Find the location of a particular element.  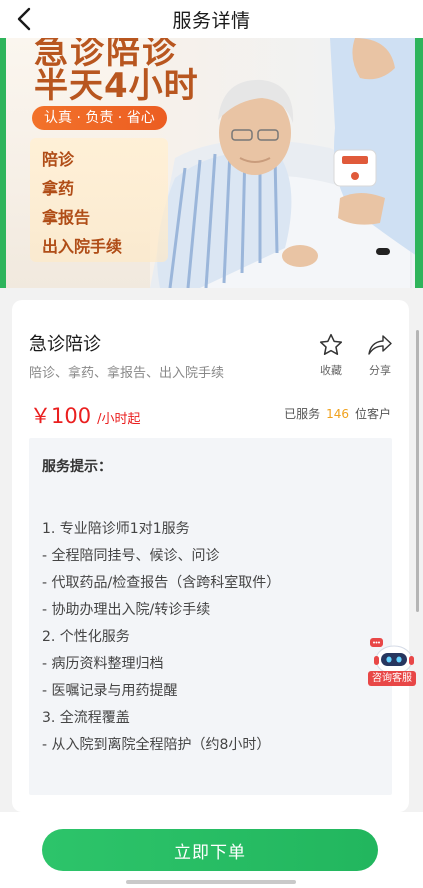

service-tips-title: 服务提示： is located at coordinates (77, 467).